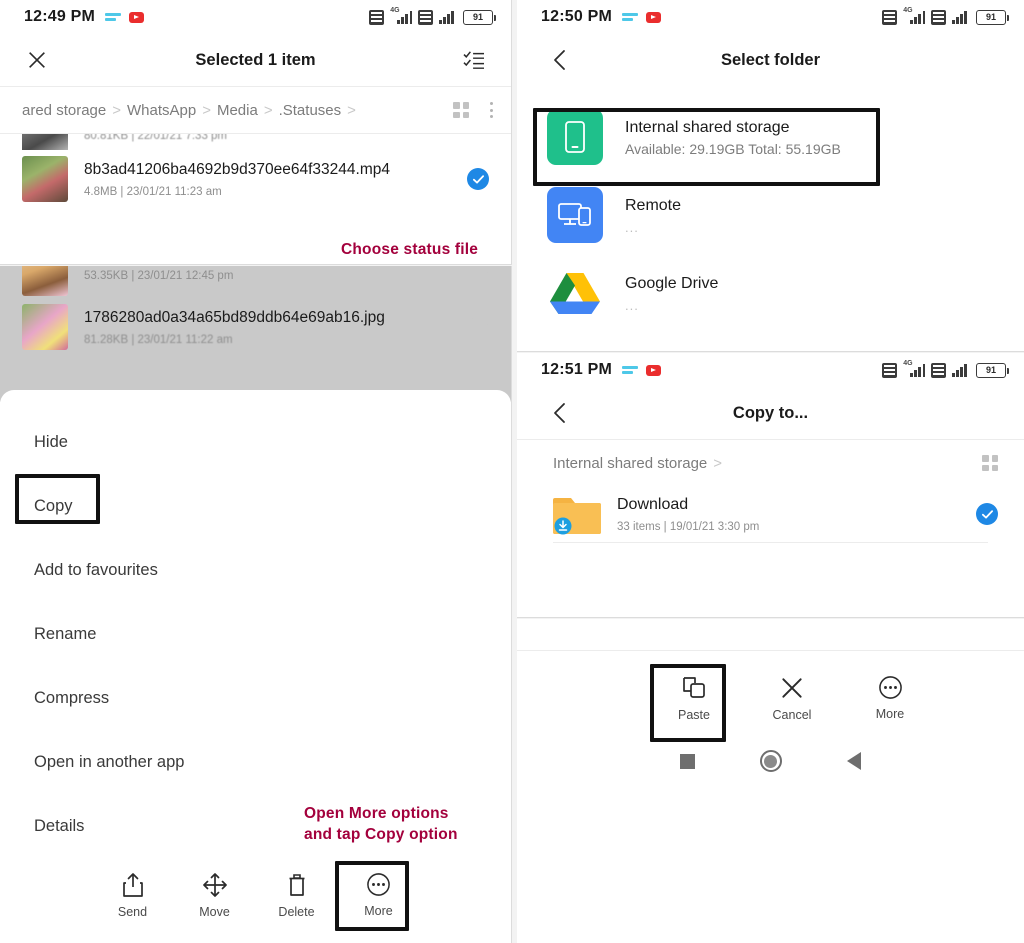 Image resolution: width=1024 pixels, height=943 pixels. What do you see at coordinates (255, 634) in the screenshot?
I see `menu-item-rename: Rename` at bounding box center [255, 634].